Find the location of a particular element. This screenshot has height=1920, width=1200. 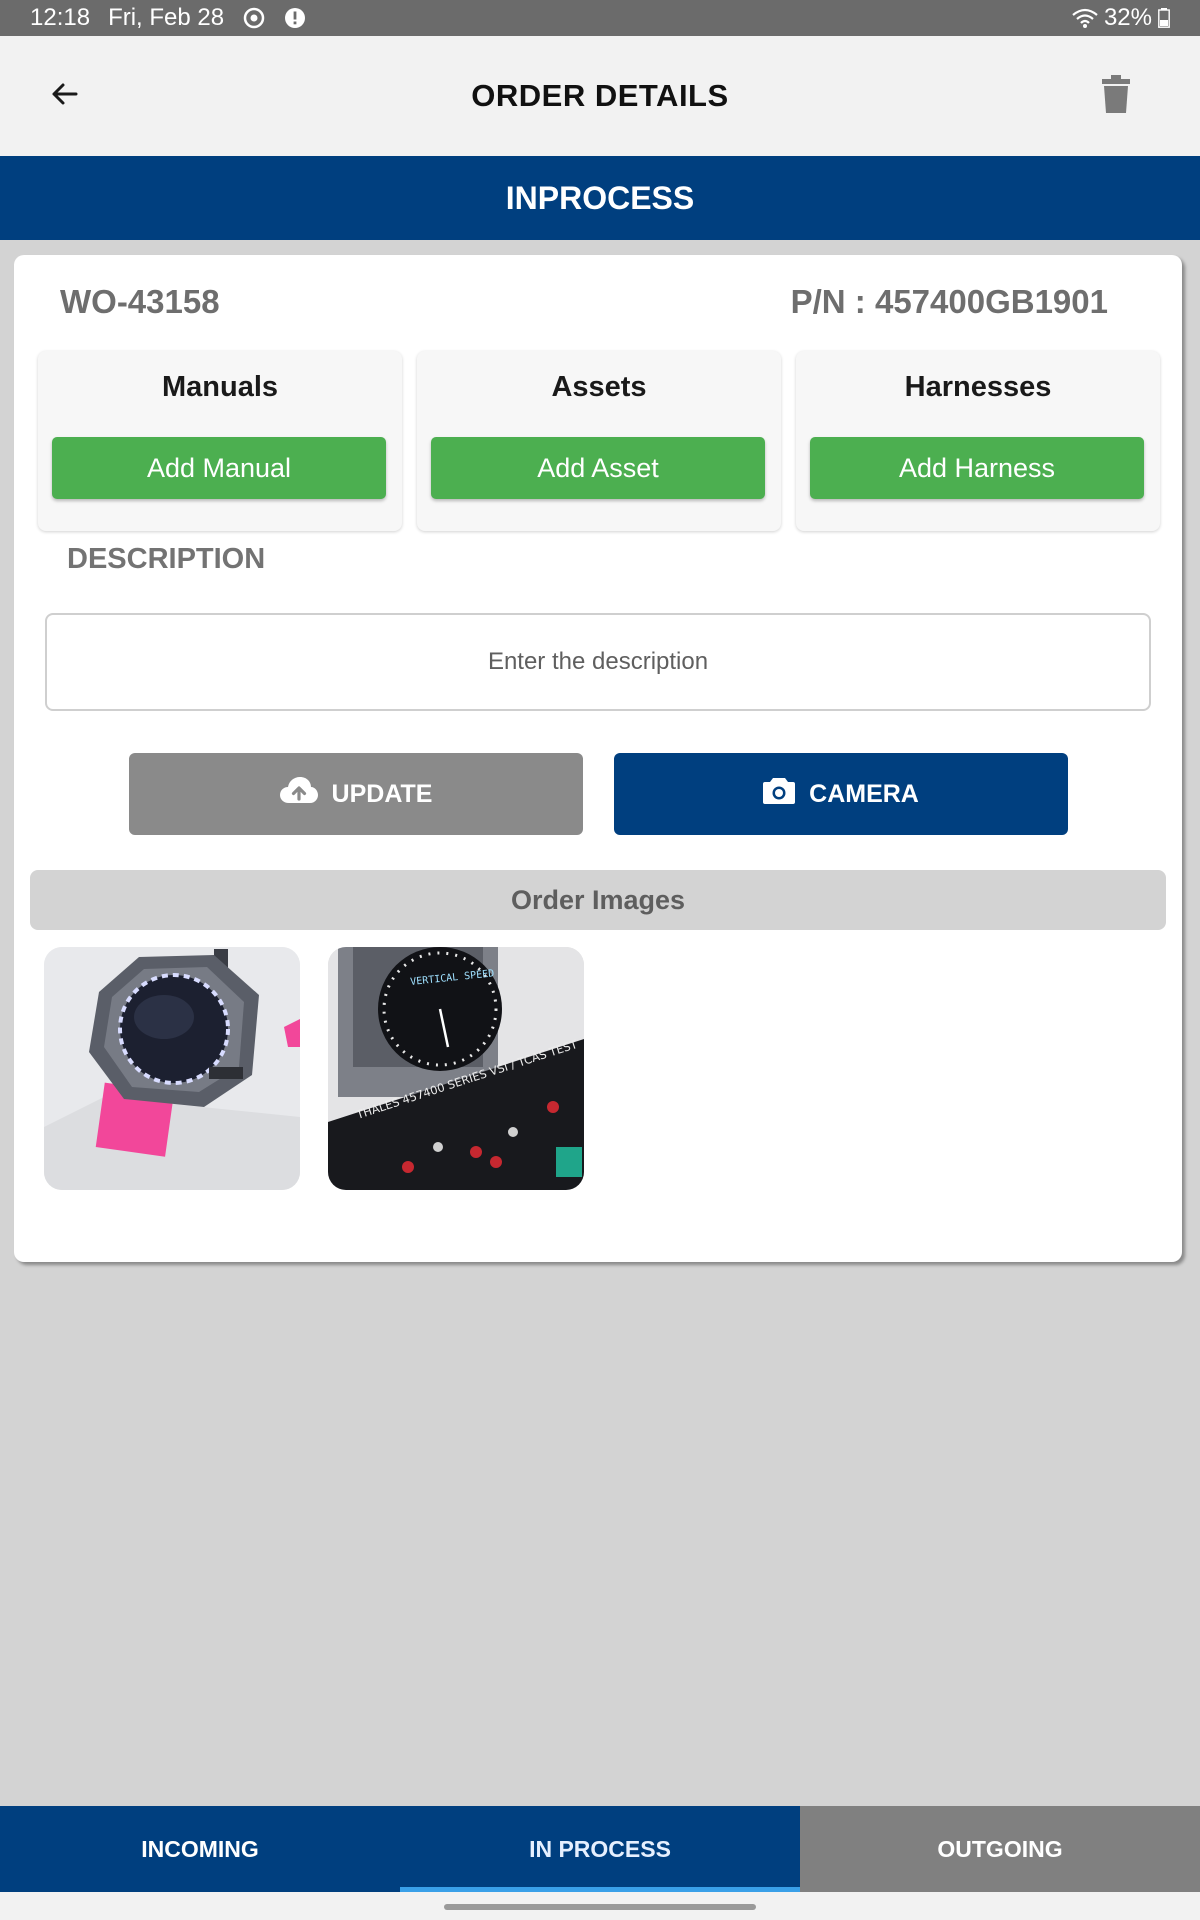

order-image-thumbnail is located at coordinates (172, 1068).